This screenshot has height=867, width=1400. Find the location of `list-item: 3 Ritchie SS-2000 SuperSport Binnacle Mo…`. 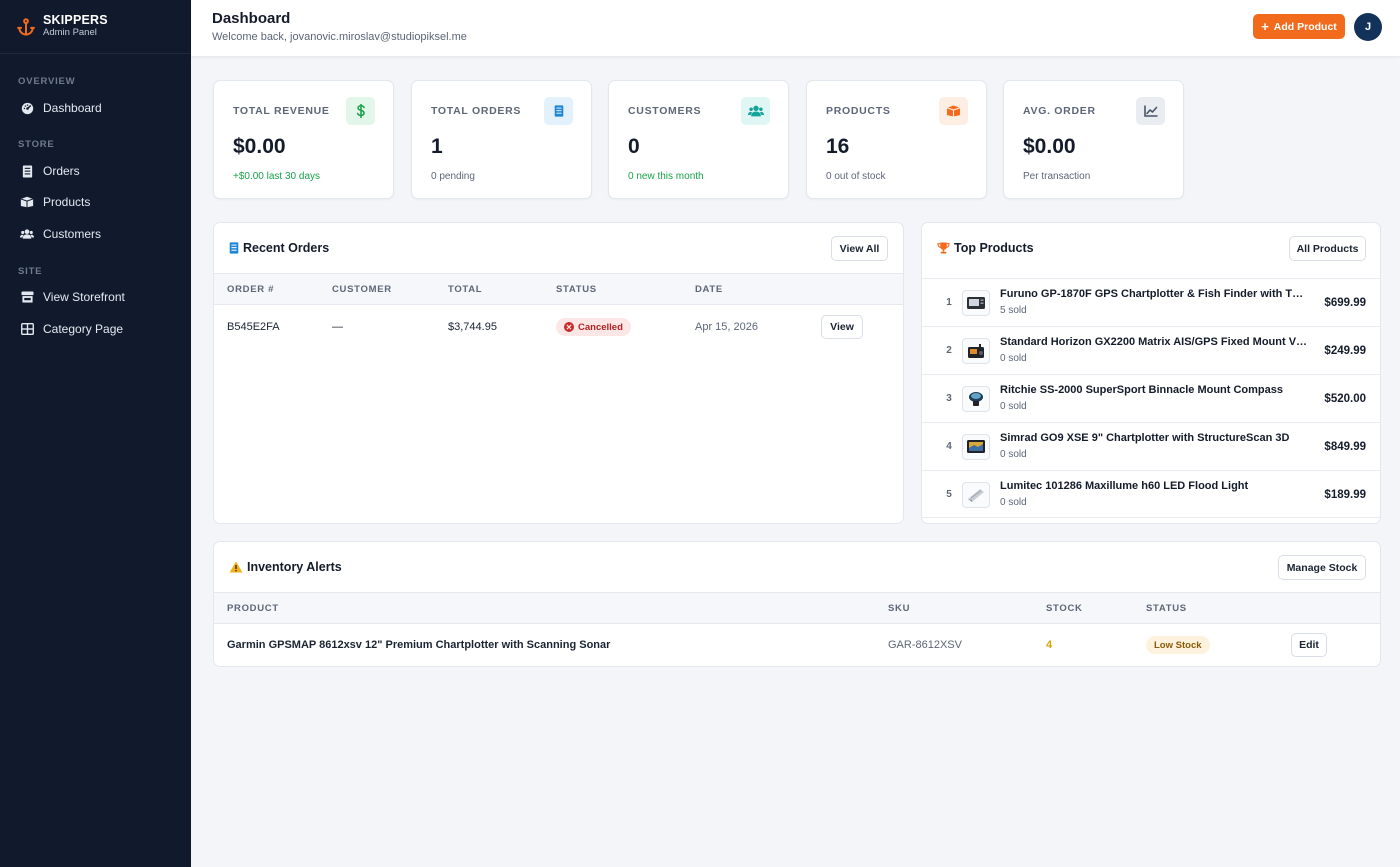

list-item: 3 Ritchie SS-2000 SuperSport Binnacle Mo… is located at coordinates (1151, 398).